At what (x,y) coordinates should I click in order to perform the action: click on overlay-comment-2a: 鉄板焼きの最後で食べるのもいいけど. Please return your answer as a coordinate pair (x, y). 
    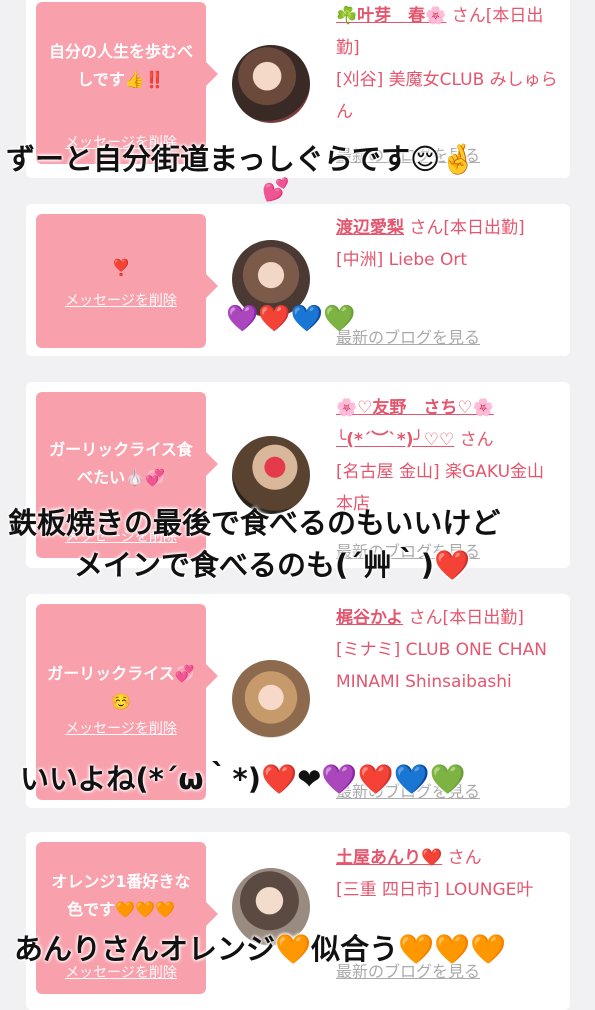
    Looking at the image, I should click on (254, 523).